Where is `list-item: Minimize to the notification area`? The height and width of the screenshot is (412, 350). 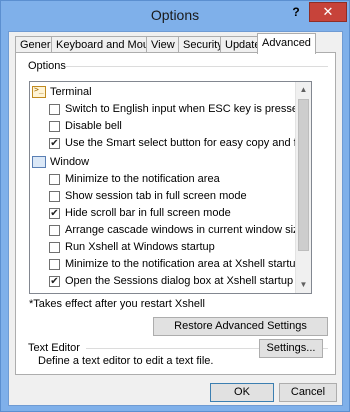
list-item: Minimize to the notification area is located at coordinates (163, 179).